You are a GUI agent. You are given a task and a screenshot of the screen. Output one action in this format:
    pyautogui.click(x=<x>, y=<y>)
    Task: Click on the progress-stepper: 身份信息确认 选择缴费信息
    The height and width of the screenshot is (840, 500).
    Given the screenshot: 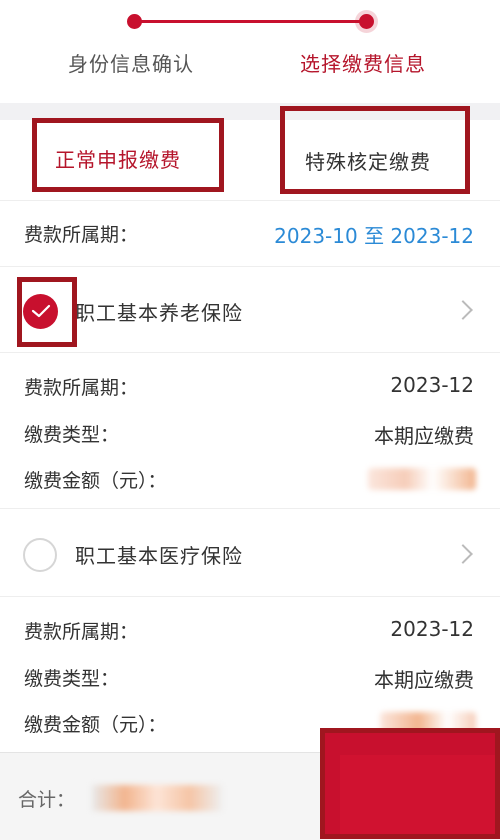 What is the action you would take?
    pyautogui.click(x=250, y=50)
    